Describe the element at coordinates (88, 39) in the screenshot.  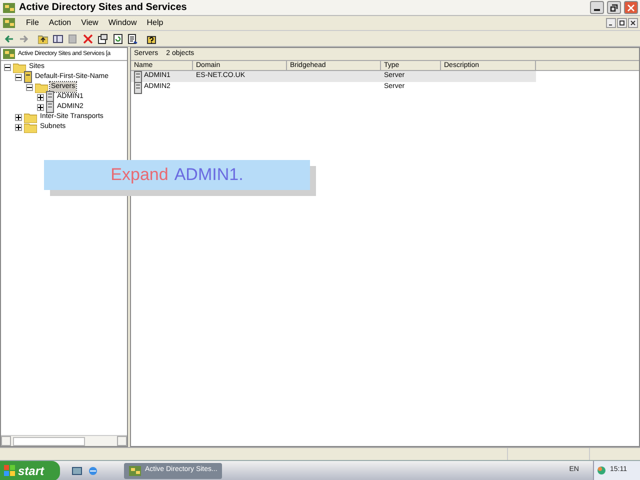
I see `delete-icon` at that location.